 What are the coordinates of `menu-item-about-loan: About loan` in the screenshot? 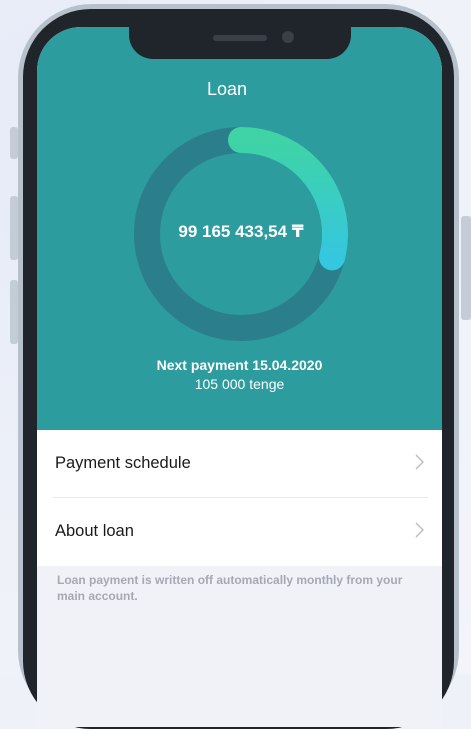 It's located at (239, 532).